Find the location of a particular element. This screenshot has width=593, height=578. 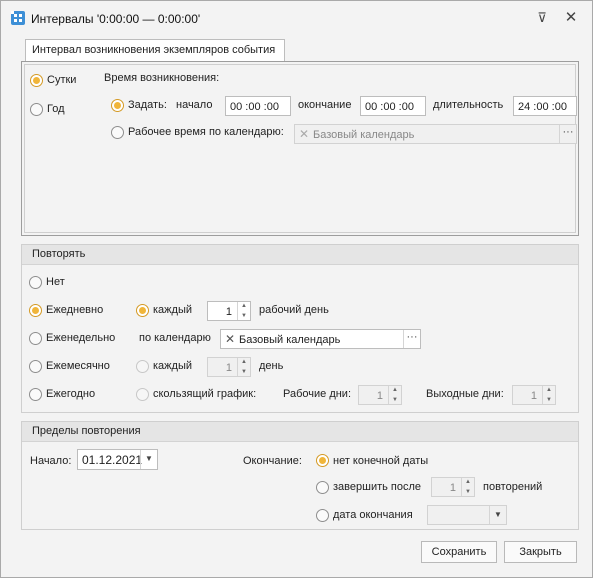

start-time-input: 00 :00 :00 is located at coordinates (258, 106).